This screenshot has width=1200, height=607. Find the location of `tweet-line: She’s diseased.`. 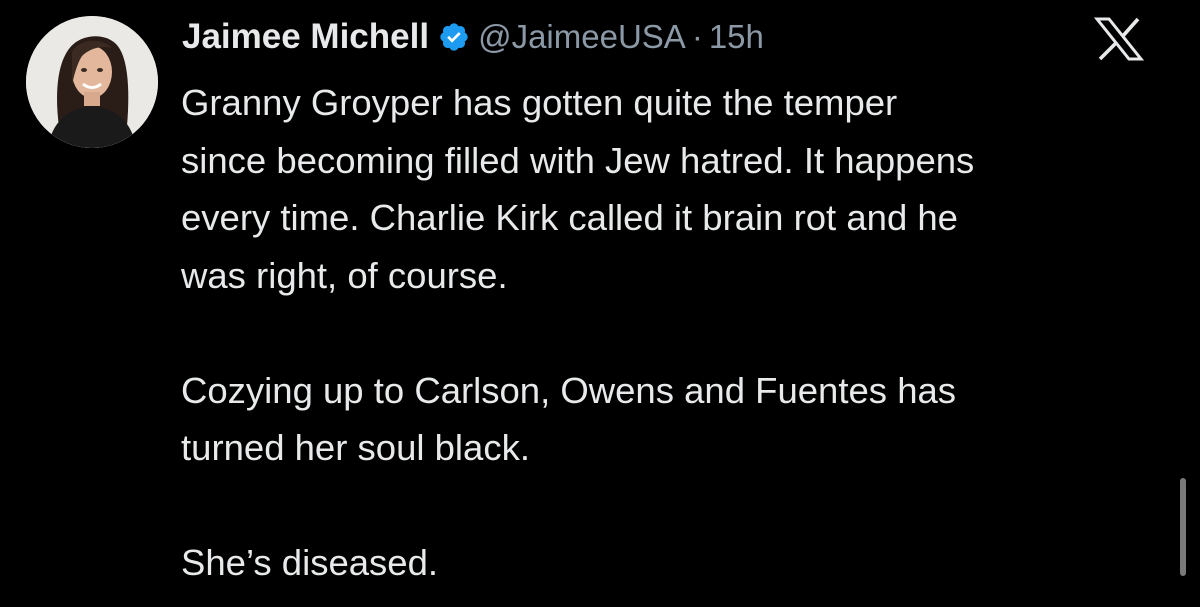

tweet-line: She’s diseased. is located at coordinates (310, 562).